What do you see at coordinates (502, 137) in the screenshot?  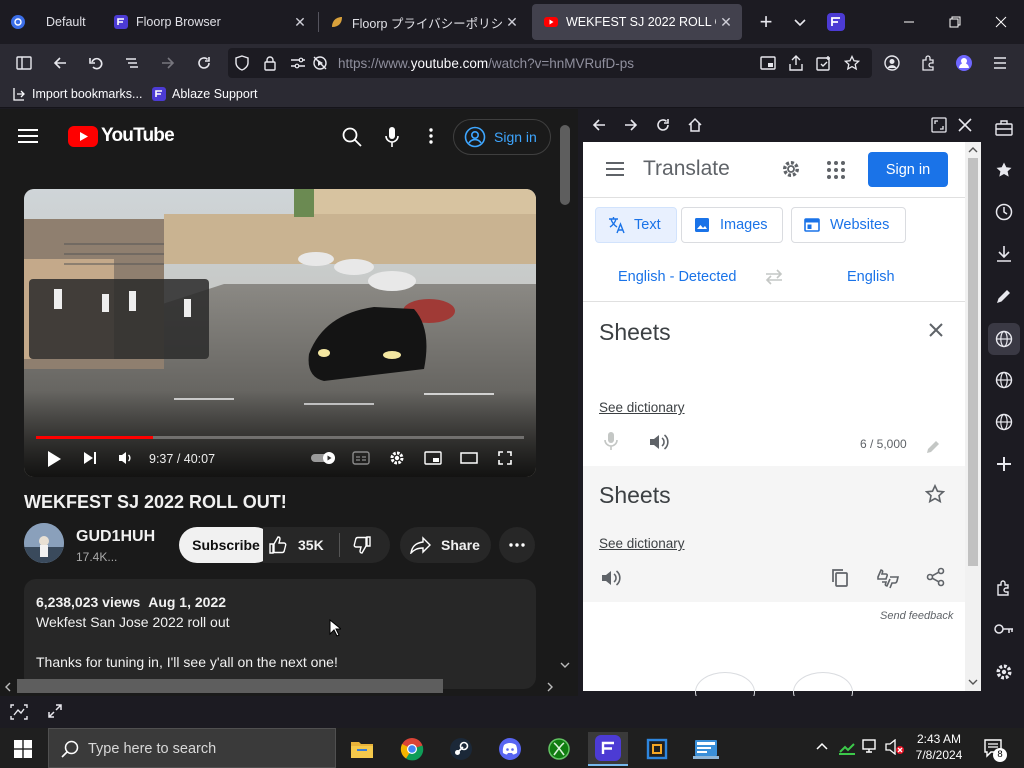 I see `youtube-sign-in-button: Sign in` at bounding box center [502, 137].